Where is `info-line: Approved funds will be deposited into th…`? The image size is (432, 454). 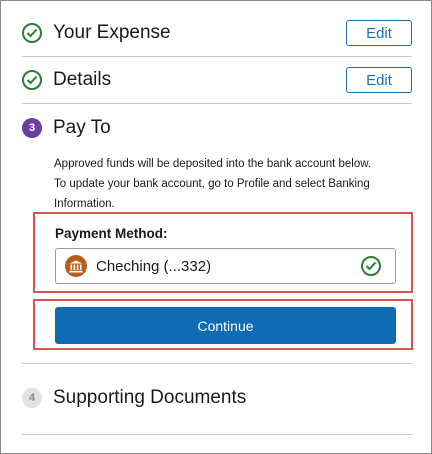
info-line: Approved funds will be deposited into th… is located at coordinates (213, 164).